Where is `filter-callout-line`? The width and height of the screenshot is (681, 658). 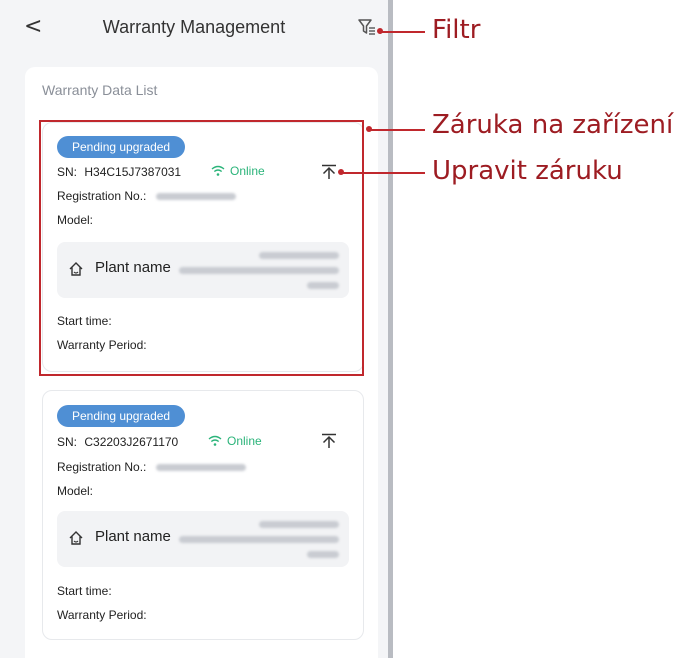 filter-callout-line is located at coordinates (402, 32).